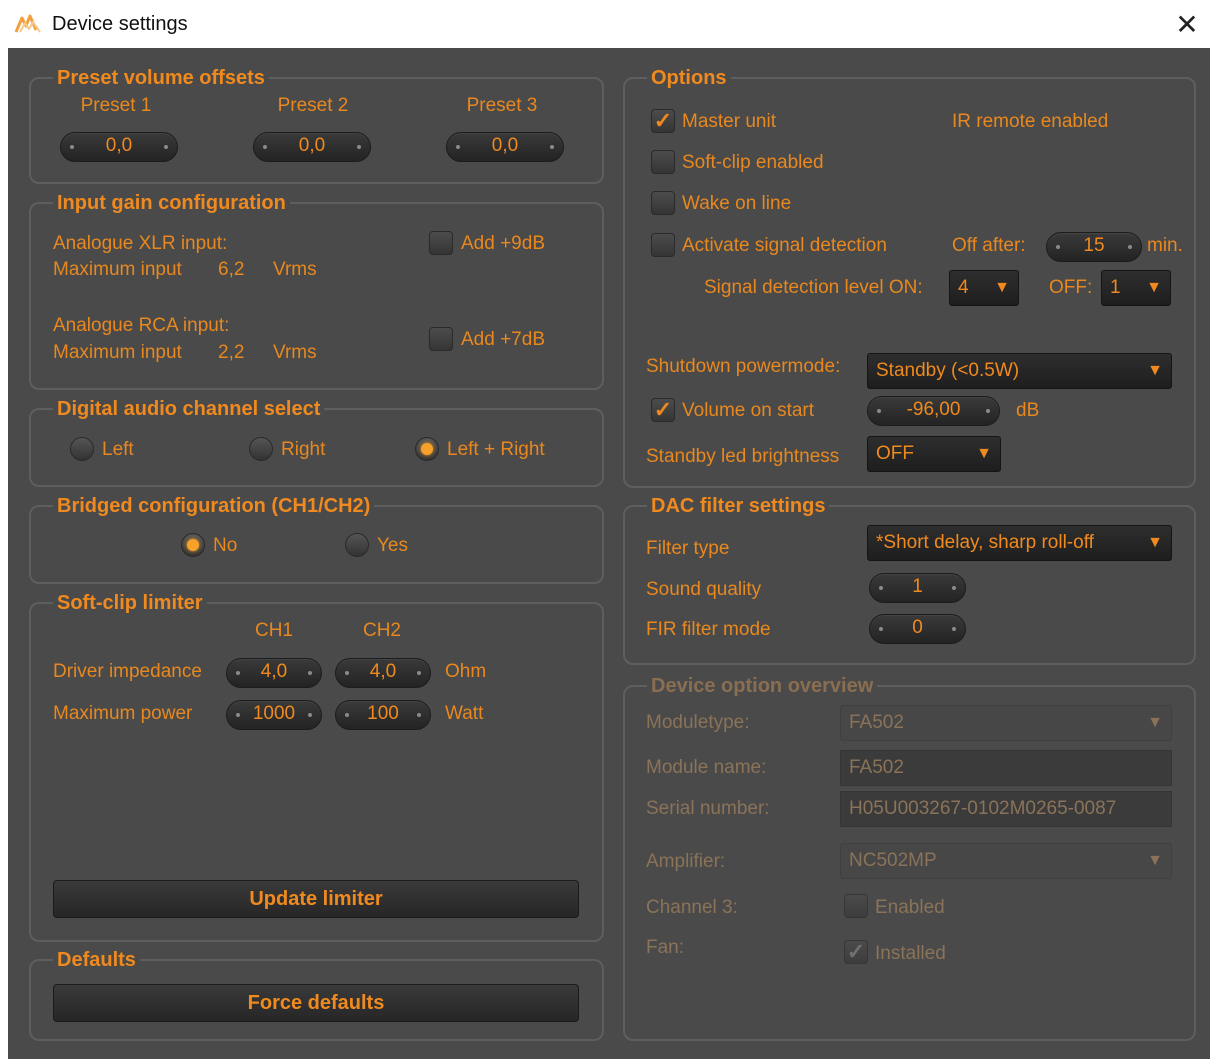 The image size is (1210, 1059). Describe the element at coordinates (708, 808) in the screenshot. I see `serial-number-label: Serial number:` at that location.